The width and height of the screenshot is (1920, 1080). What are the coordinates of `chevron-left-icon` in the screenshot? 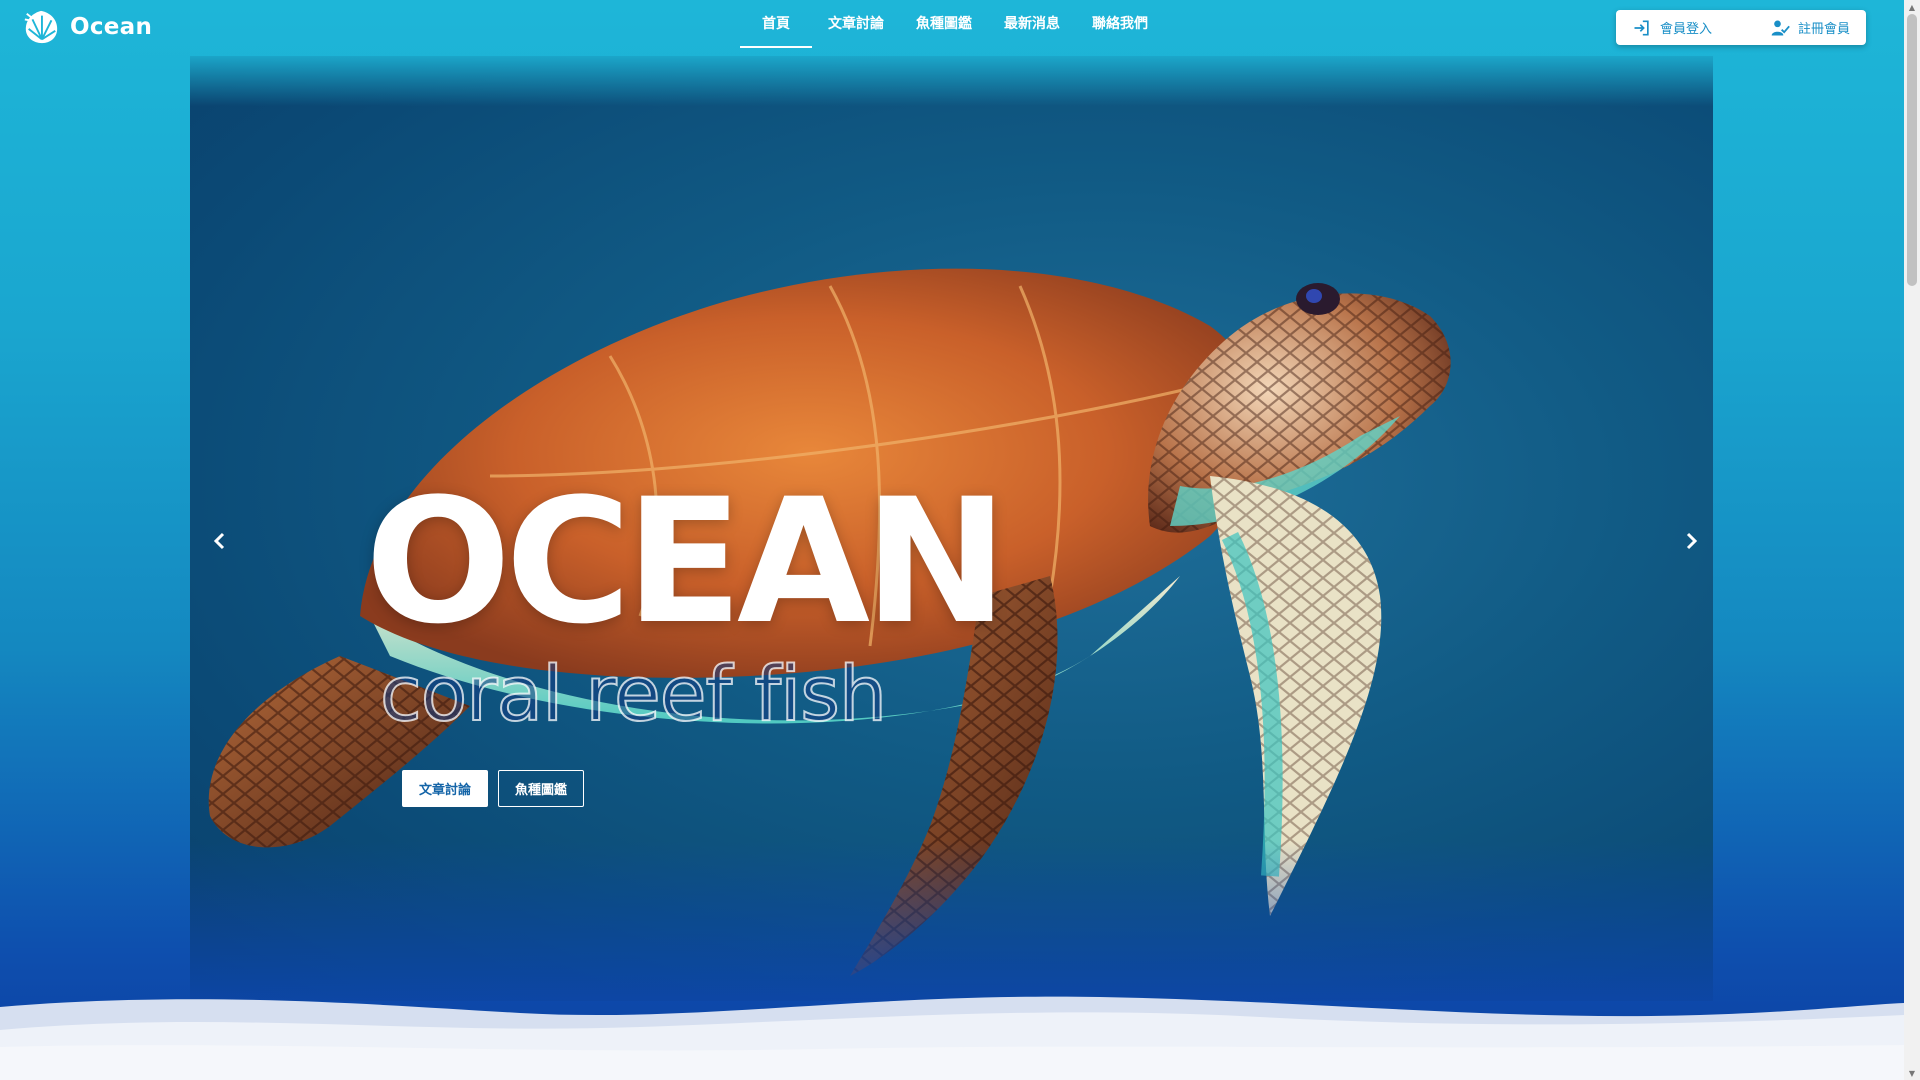 It's located at (219, 541).